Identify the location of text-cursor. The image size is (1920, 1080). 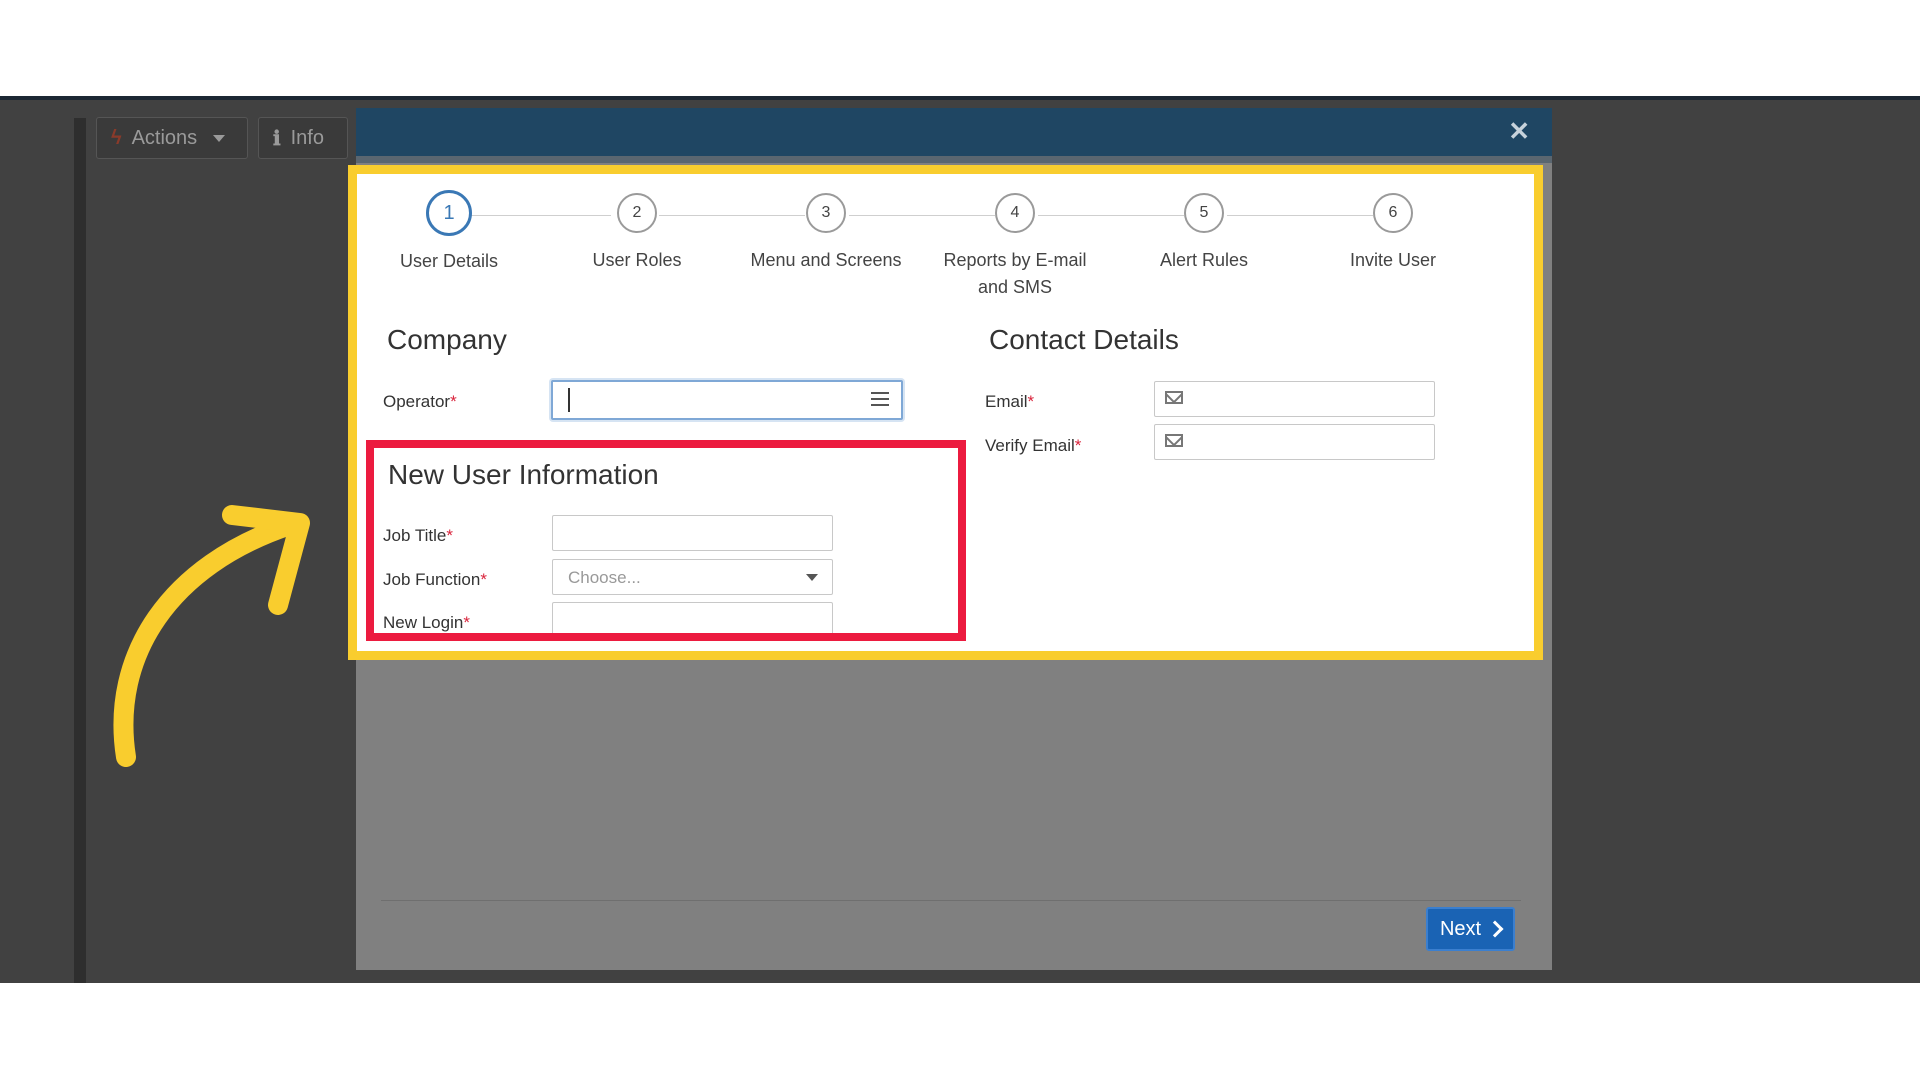
(569, 400).